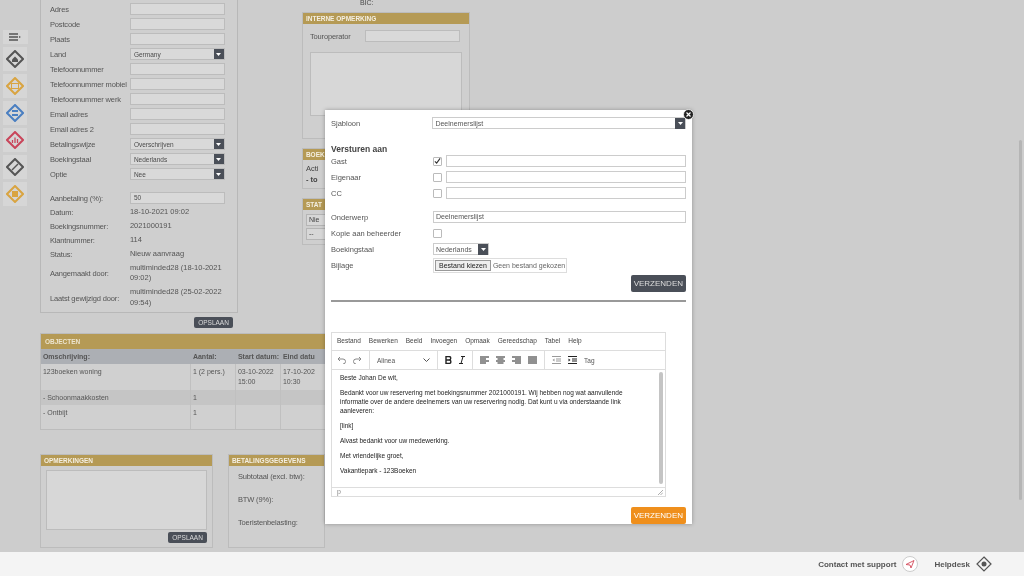  Describe the element at coordinates (15, 113) in the screenshot. I see `list-icon` at that location.